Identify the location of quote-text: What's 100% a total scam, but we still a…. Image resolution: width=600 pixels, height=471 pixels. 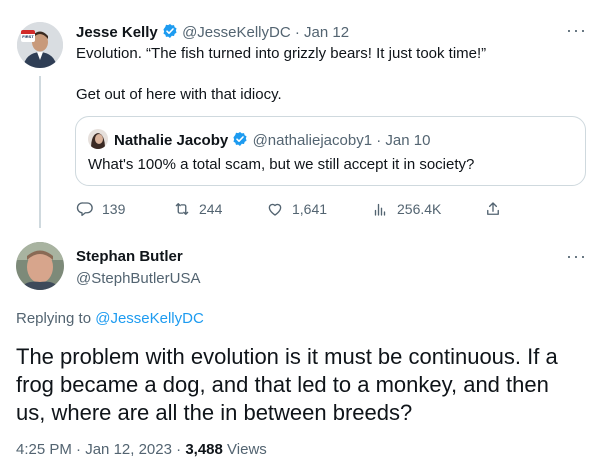
(281, 164).